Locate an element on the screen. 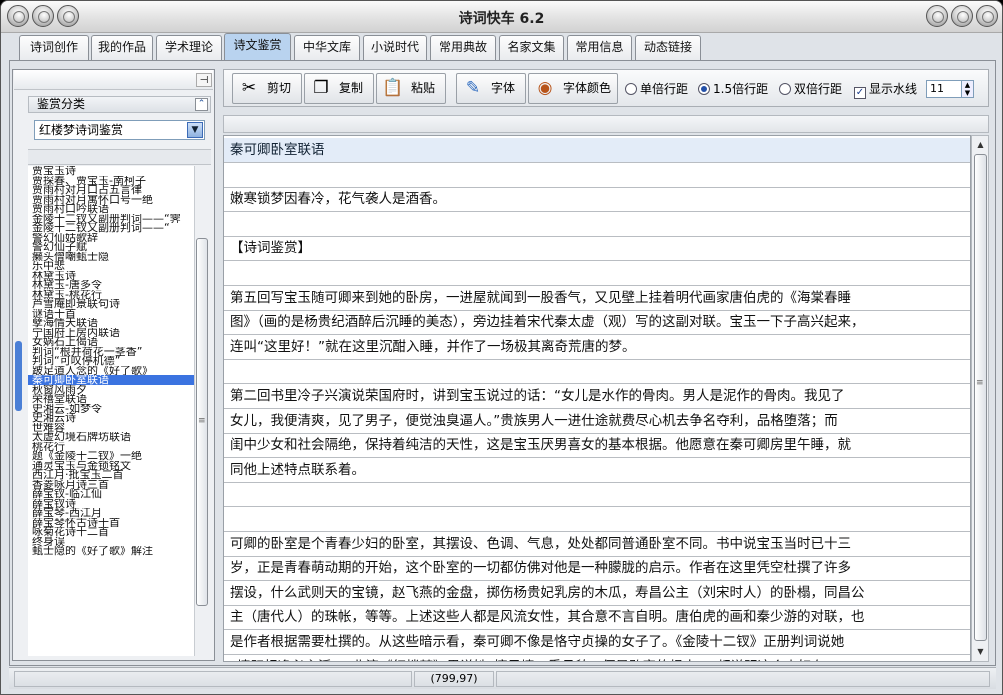  list-item: 西江月·批宝玉二首 is located at coordinates (111, 475).